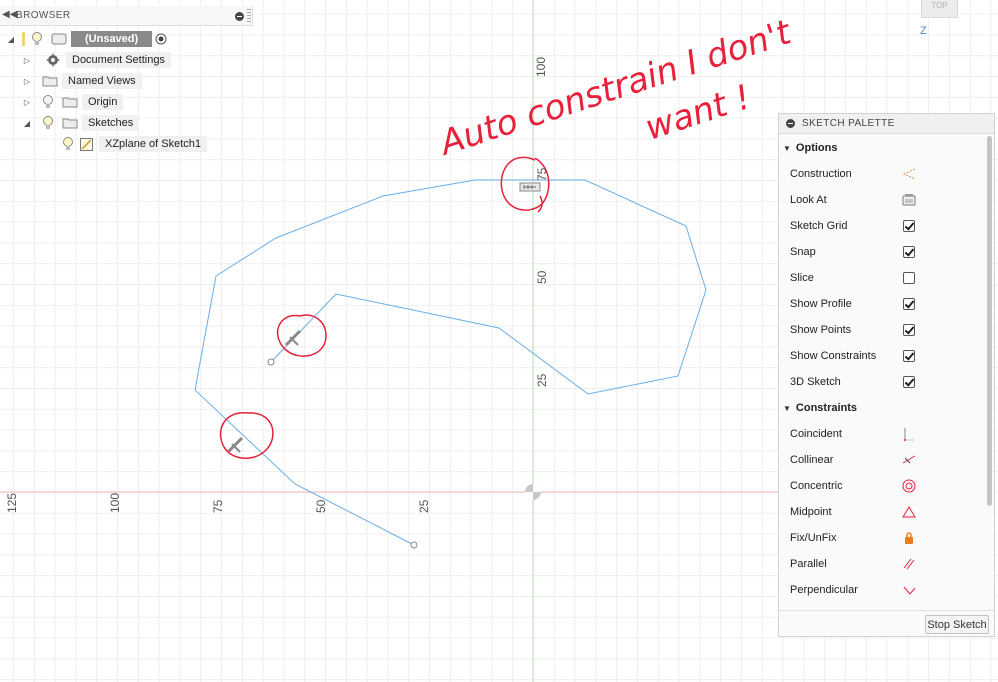  Describe the element at coordinates (853, 174) in the screenshot. I see `option-construction: Construction` at that location.